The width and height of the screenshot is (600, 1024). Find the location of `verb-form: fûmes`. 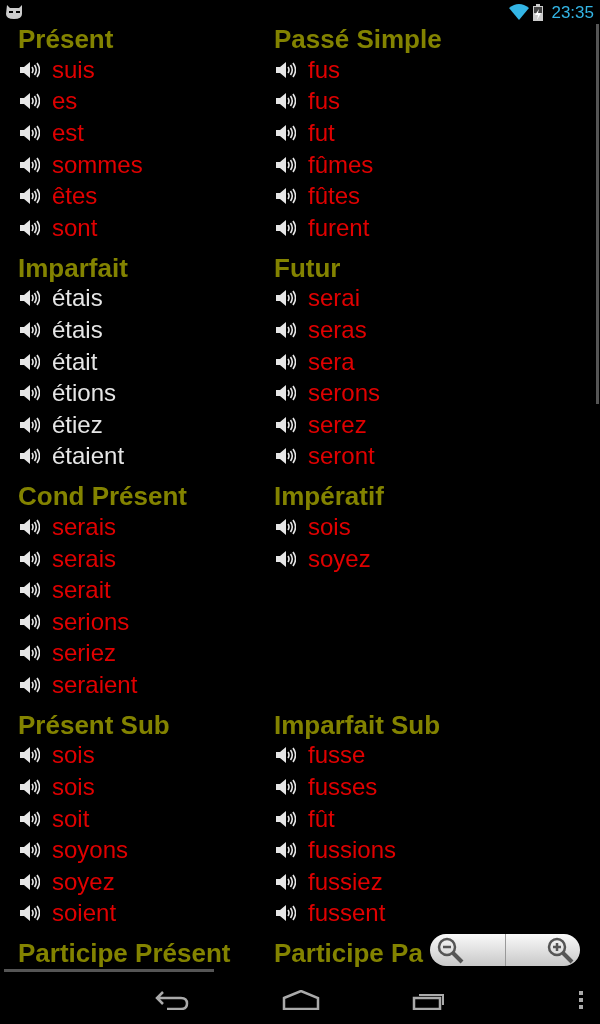

verb-form: fûmes is located at coordinates (341, 164).